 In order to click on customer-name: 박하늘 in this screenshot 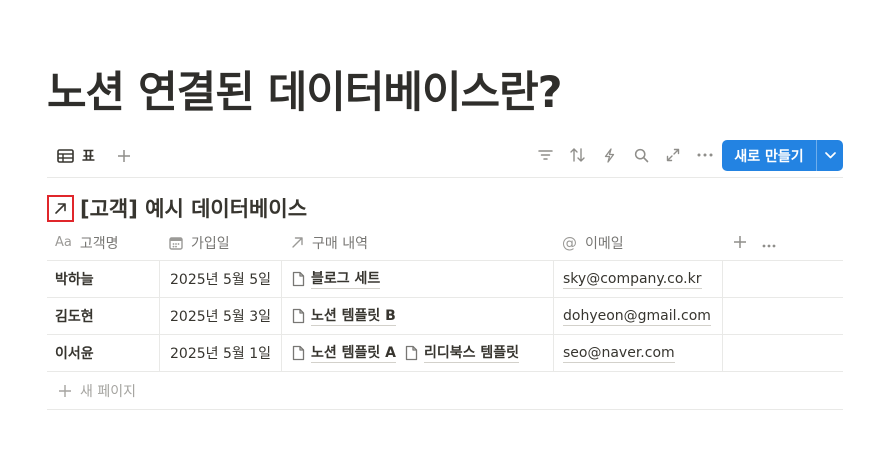, I will do `click(74, 279)`.